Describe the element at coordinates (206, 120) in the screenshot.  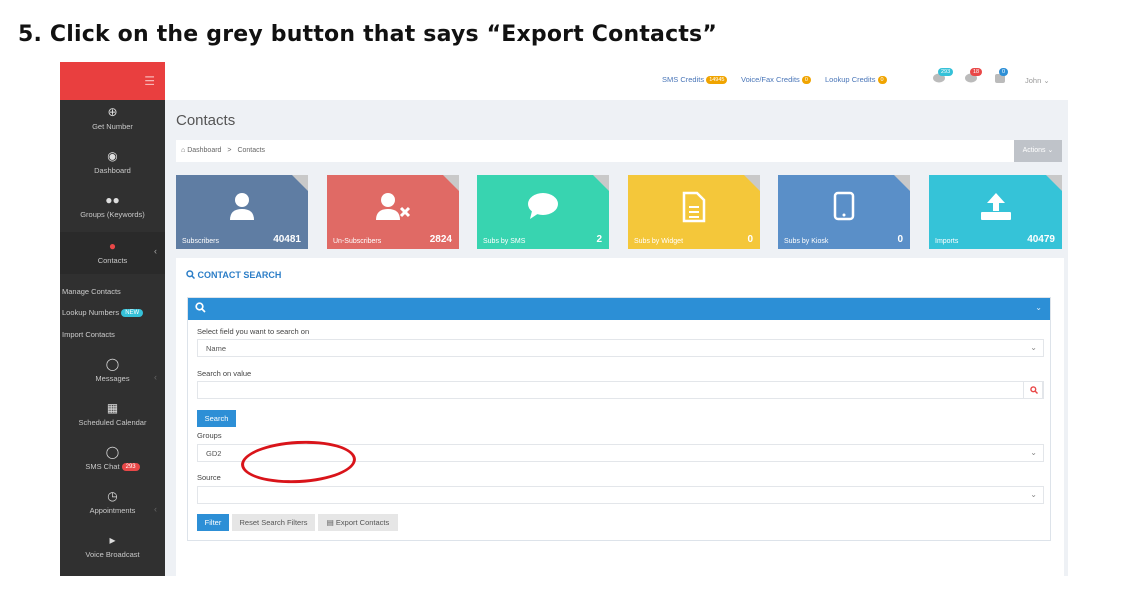
I see `page-title: Contacts` at that location.